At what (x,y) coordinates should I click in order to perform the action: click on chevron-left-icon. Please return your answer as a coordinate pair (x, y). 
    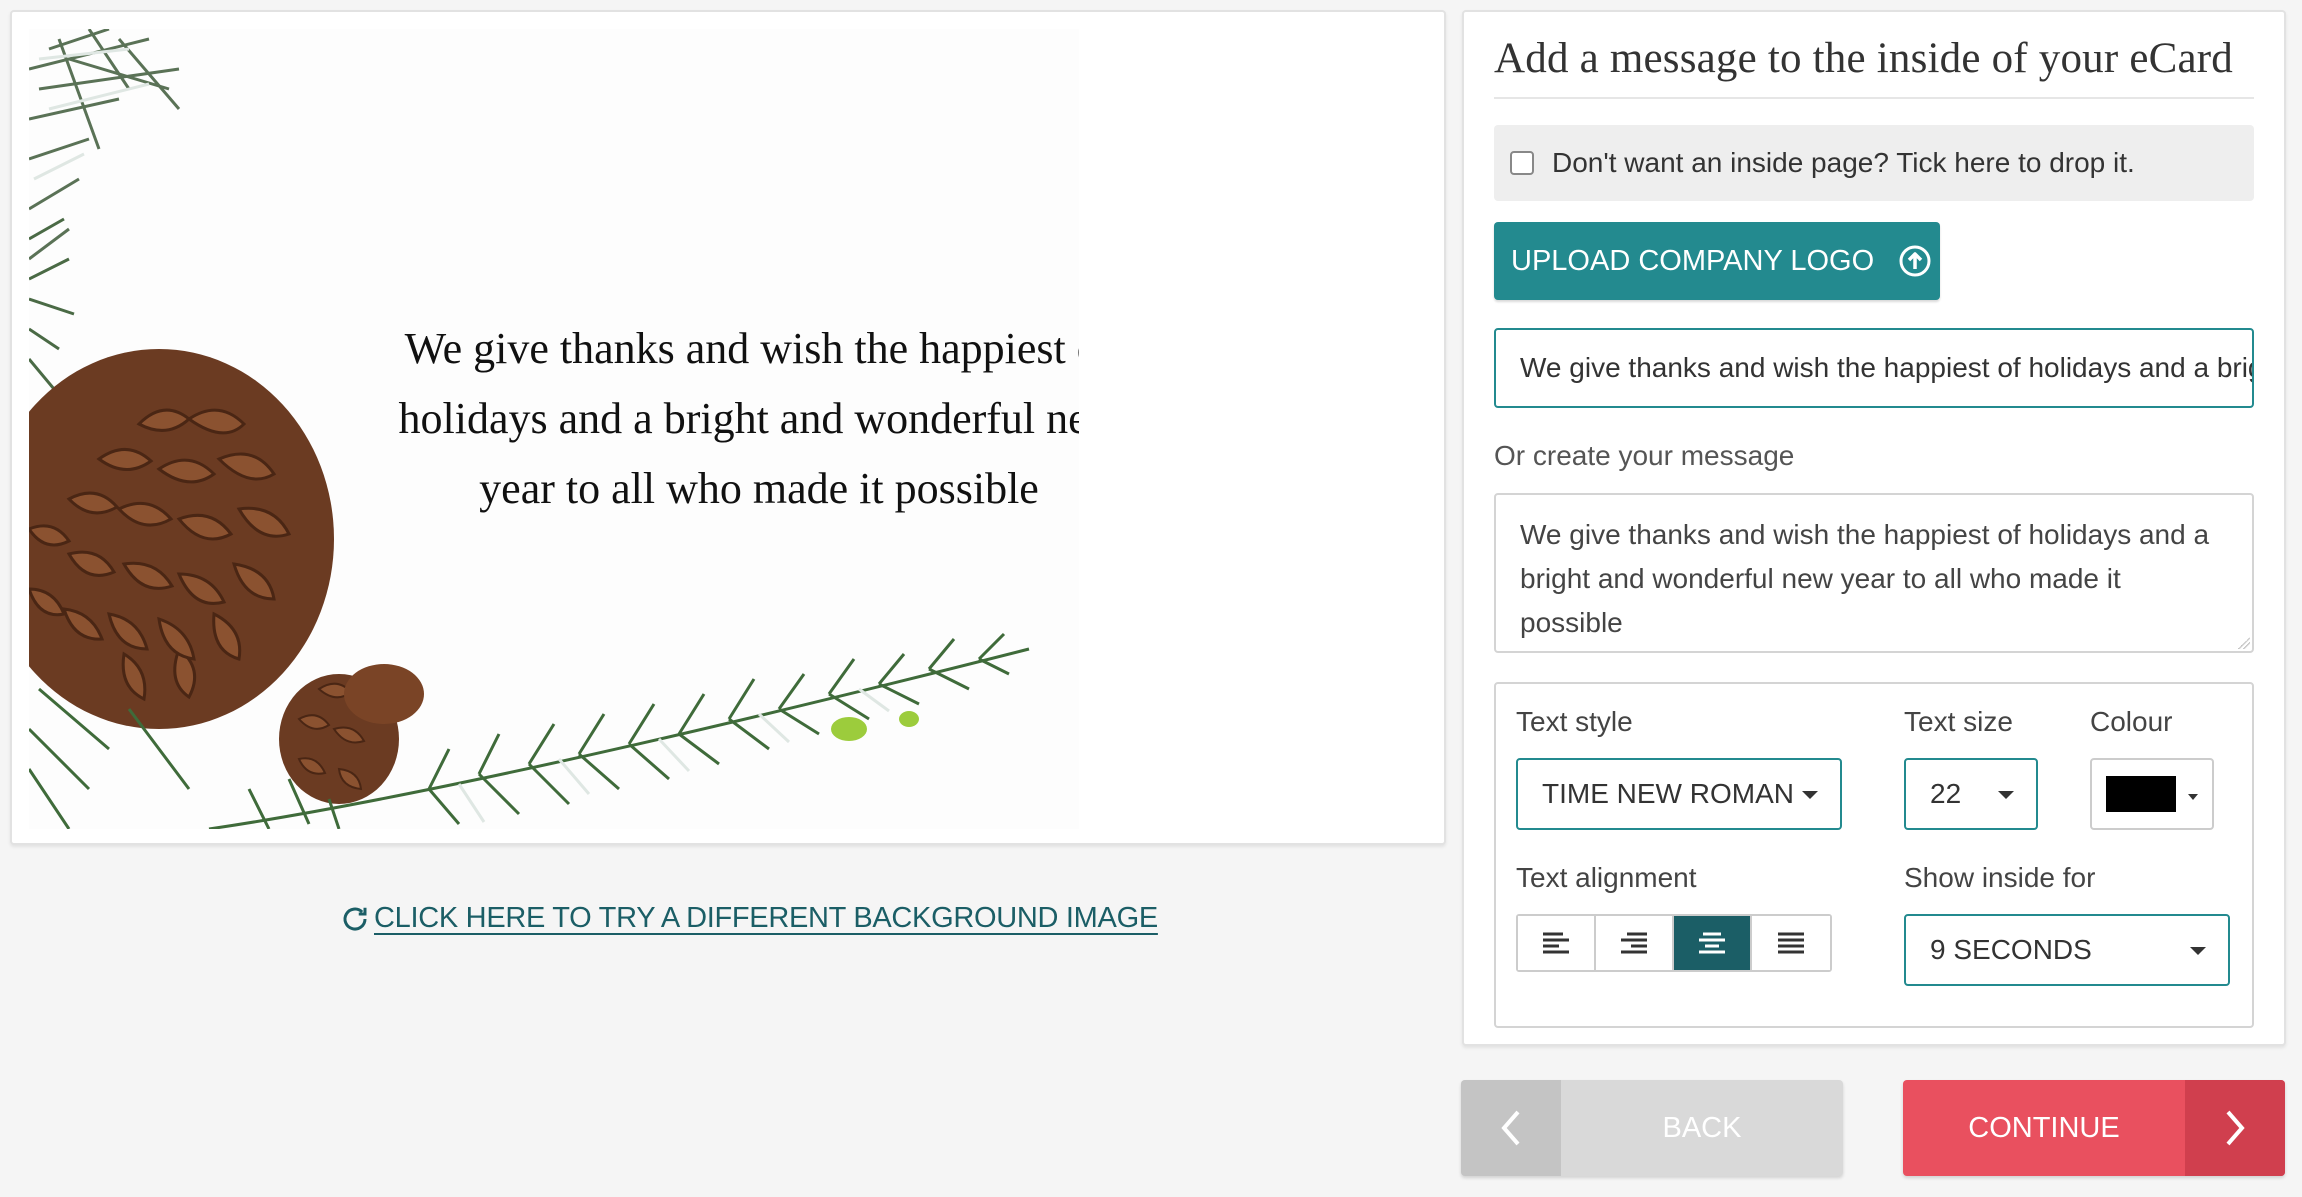
    Looking at the image, I should click on (1510, 1128).